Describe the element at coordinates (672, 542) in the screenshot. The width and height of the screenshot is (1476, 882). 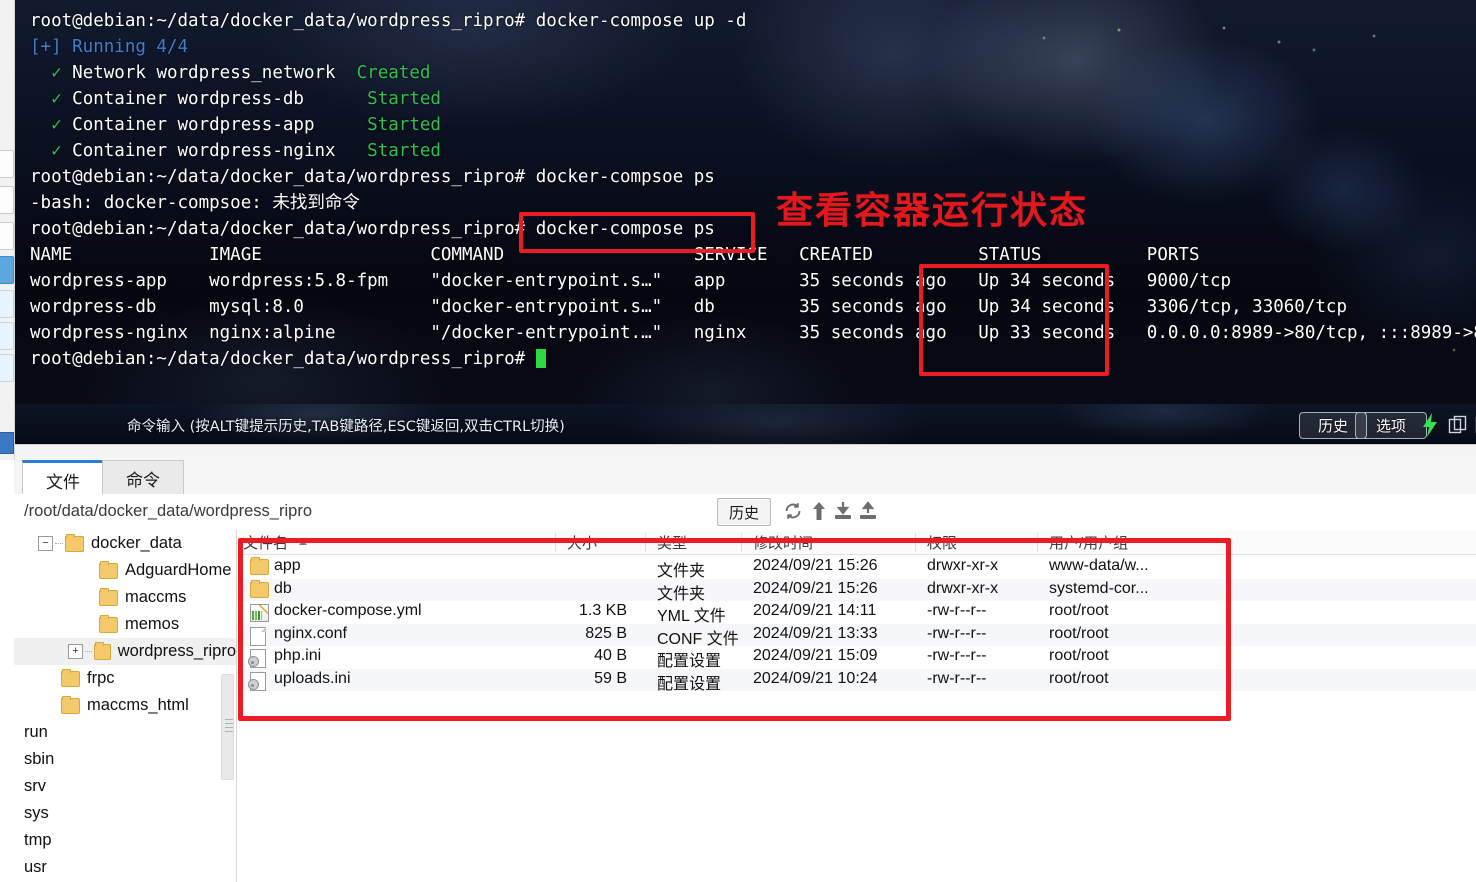
I see `column-header-2: 类型` at that location.